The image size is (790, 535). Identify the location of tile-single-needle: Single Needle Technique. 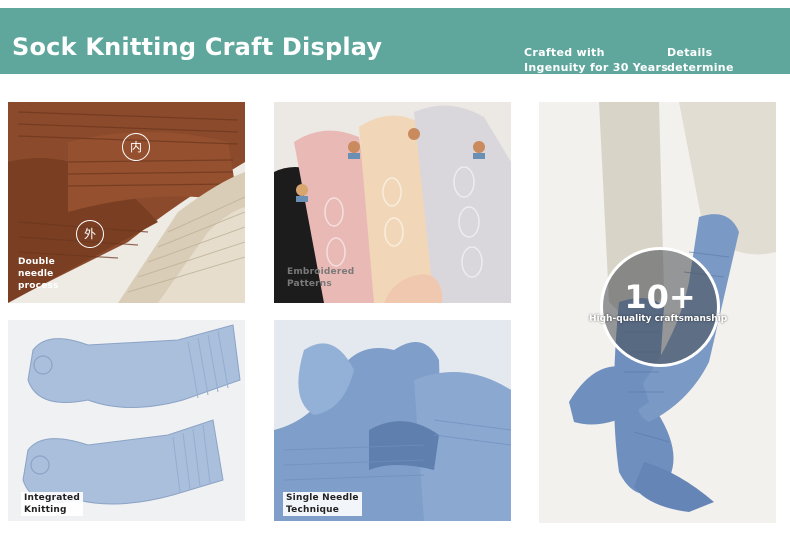
(392, 420).